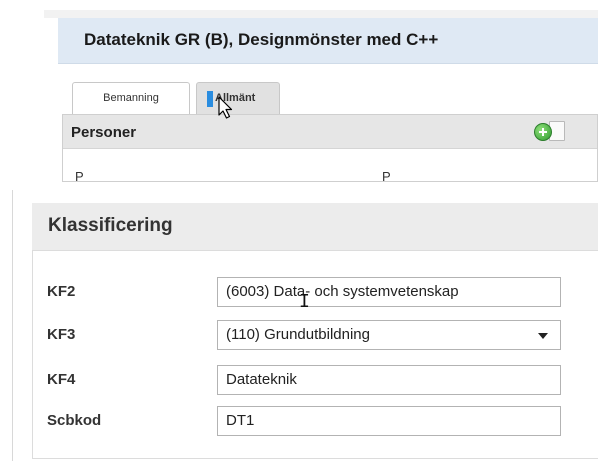 This screenshot has width=598, height=461. Describe the element at coordinates (543, 132) in the screenshot. I see `add-icon` at that location.